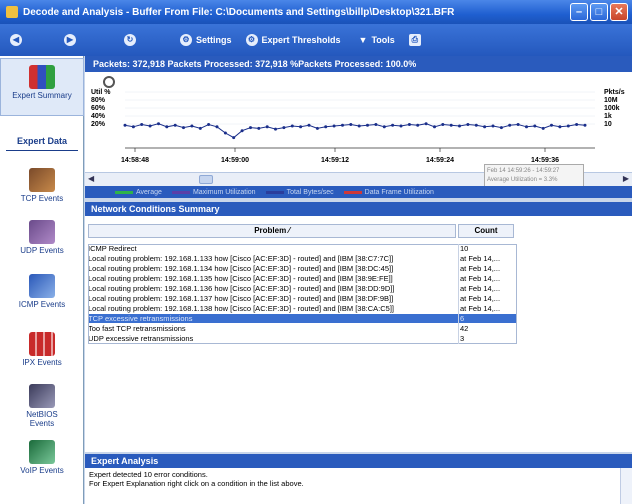  I want to click on refresh-button: ↻, so click(132, 40).